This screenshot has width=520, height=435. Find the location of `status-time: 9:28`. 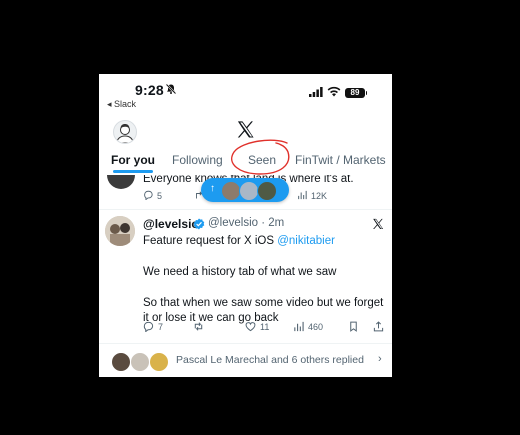

status-time: 9:28 is located at coordinates (149, 90).